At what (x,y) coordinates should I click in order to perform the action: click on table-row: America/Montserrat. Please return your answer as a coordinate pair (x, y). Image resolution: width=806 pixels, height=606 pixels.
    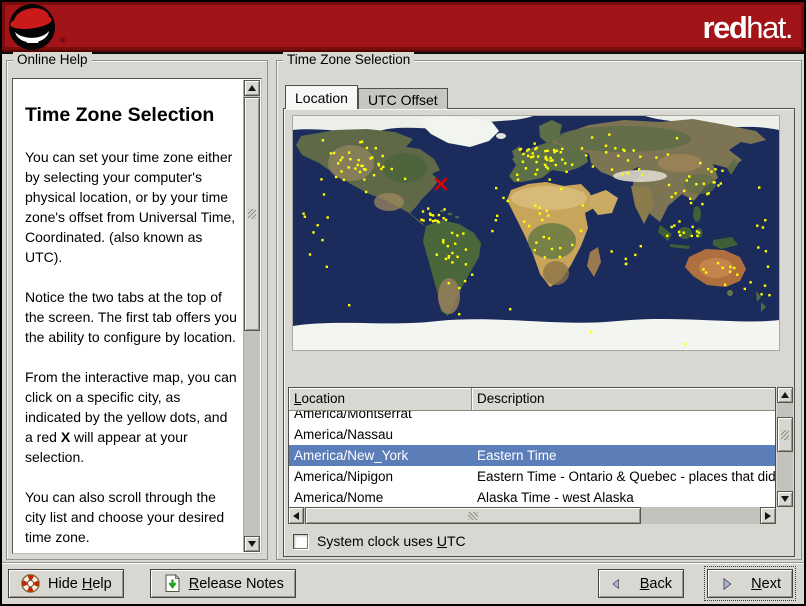
    Looking at the image, I should click on (532, 417).